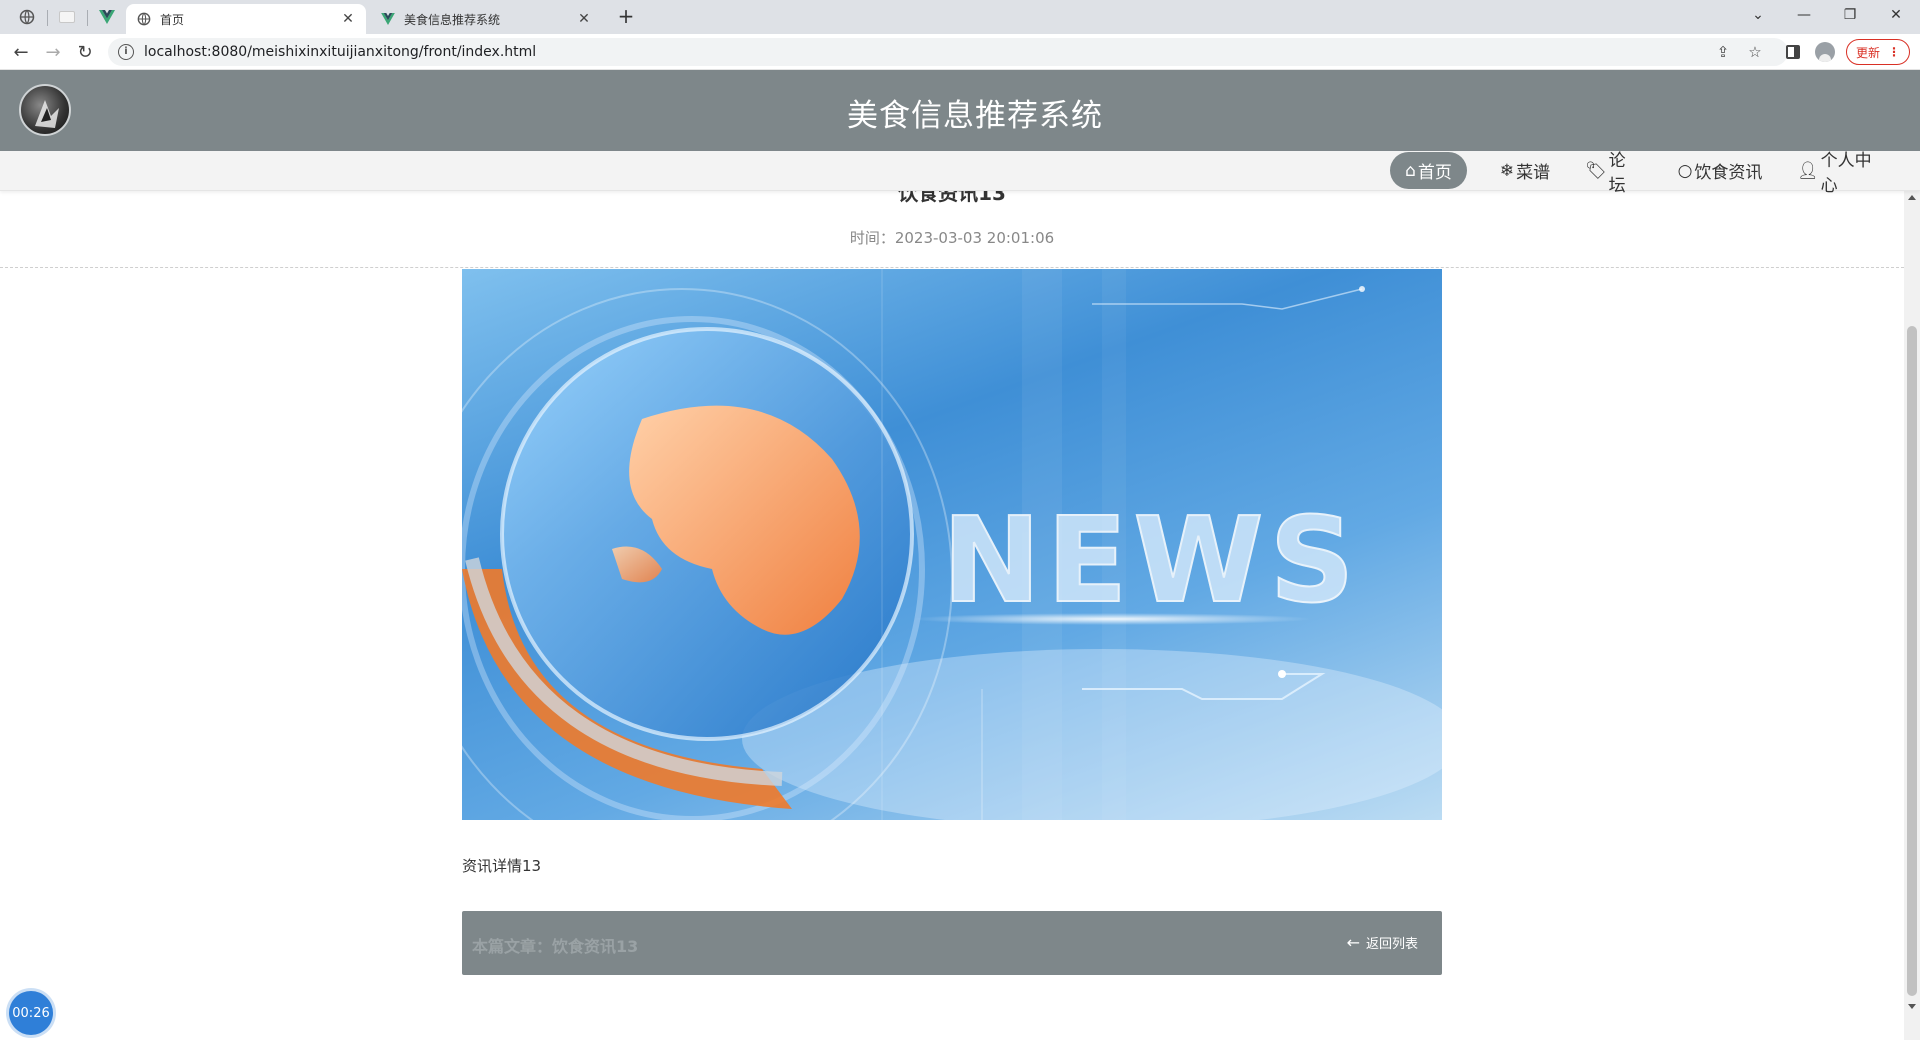  Describe the element at coordinates (960, 173) in the screenshot. I see `main-nav: ⌂ 首页 ❄ 菜谱 🏷︎ 论坛 ○ 饮食资讯 👤︎ 个人中心` at that location.